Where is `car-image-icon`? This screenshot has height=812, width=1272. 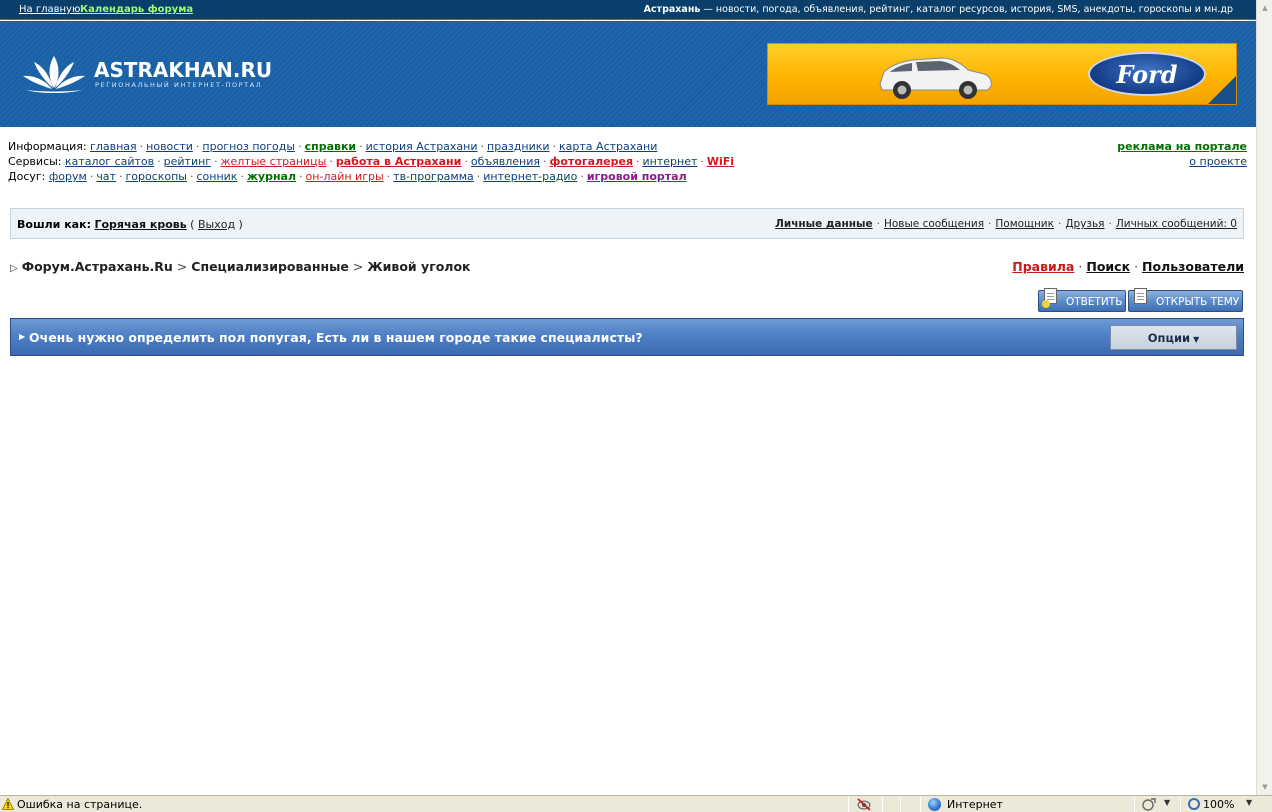
car-image-icon is located at coordinates (935, 78).